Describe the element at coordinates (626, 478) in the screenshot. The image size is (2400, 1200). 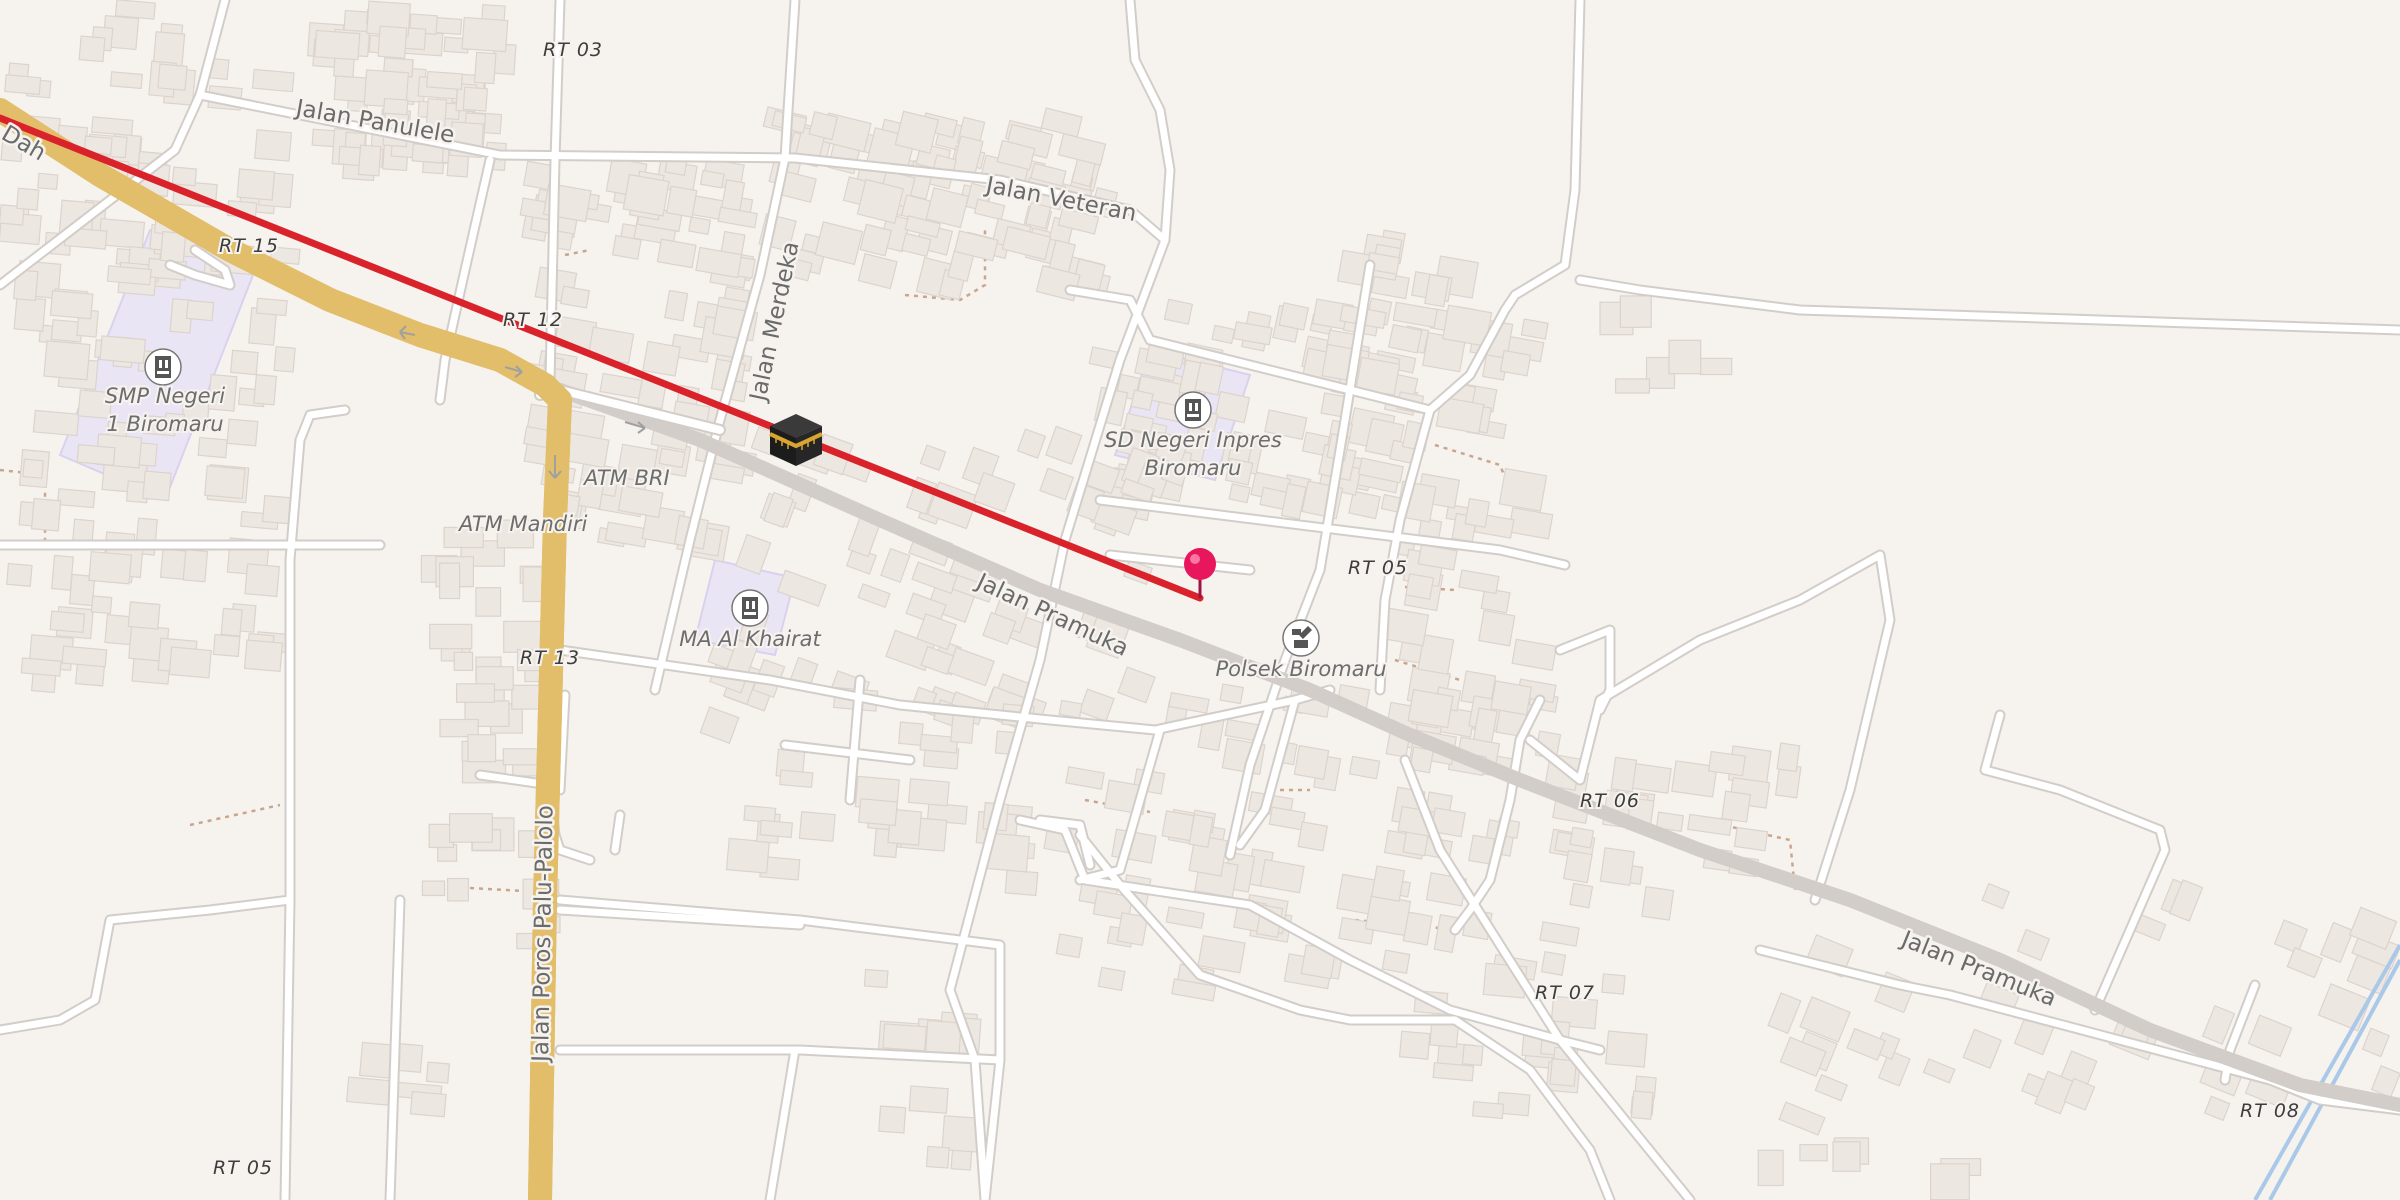
I see `poi-label-atm-bri: ATM BRI` at that location.